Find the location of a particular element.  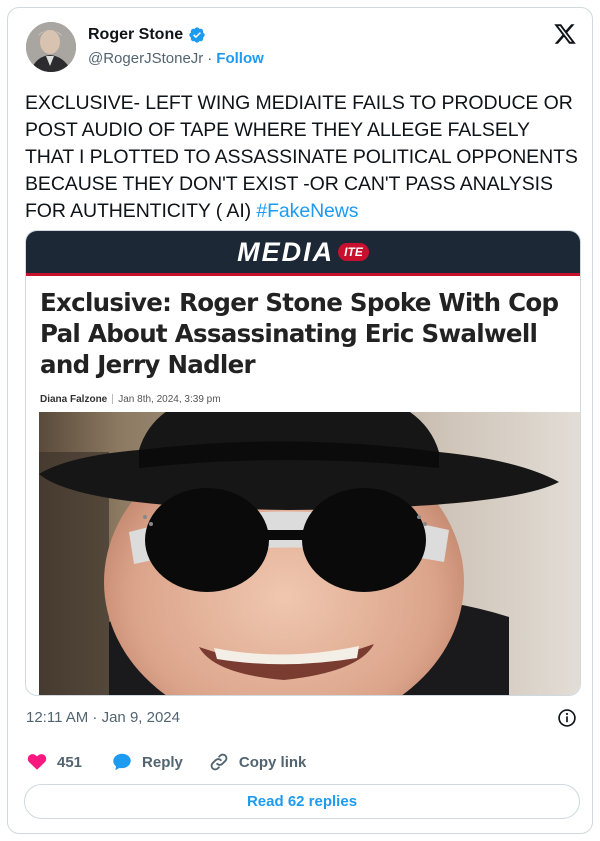

link-icon is located at coordinates (219, 762).